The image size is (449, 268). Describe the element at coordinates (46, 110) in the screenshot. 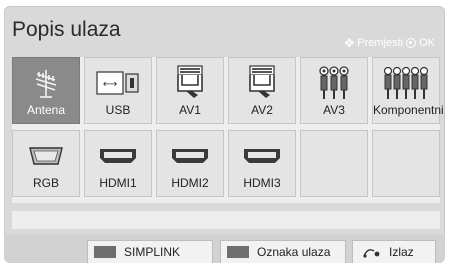

I see `input-label: Antena` at that location.